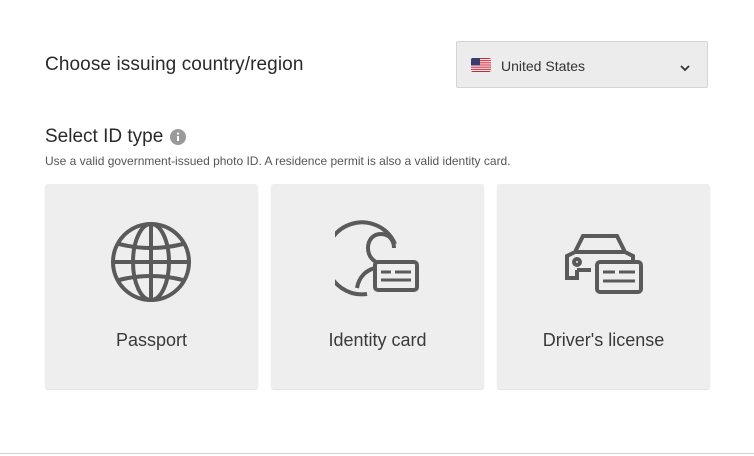 This screenshot has width=754, height=456. I want to click on id-type-heading-row: Select ID type, so click(116, 137).